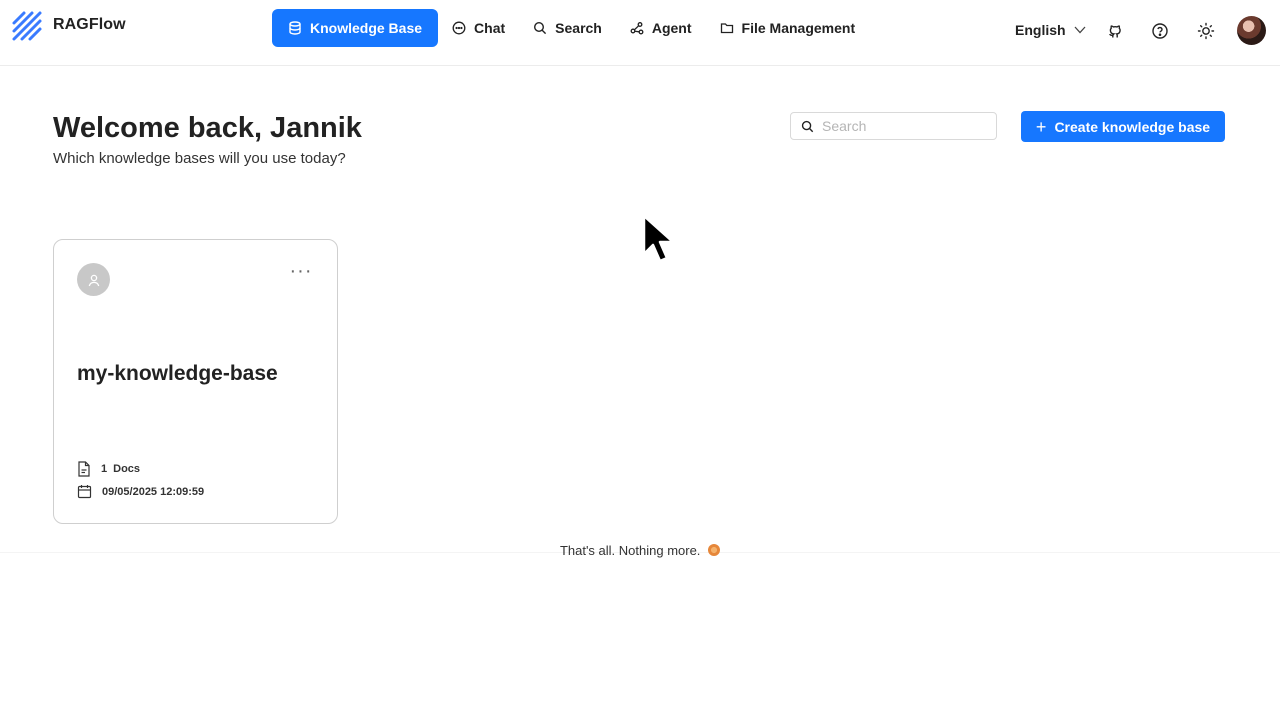 This screenshot has height=720, width=1280. I want to click on nav-agent: Agent, so click(661, 28).